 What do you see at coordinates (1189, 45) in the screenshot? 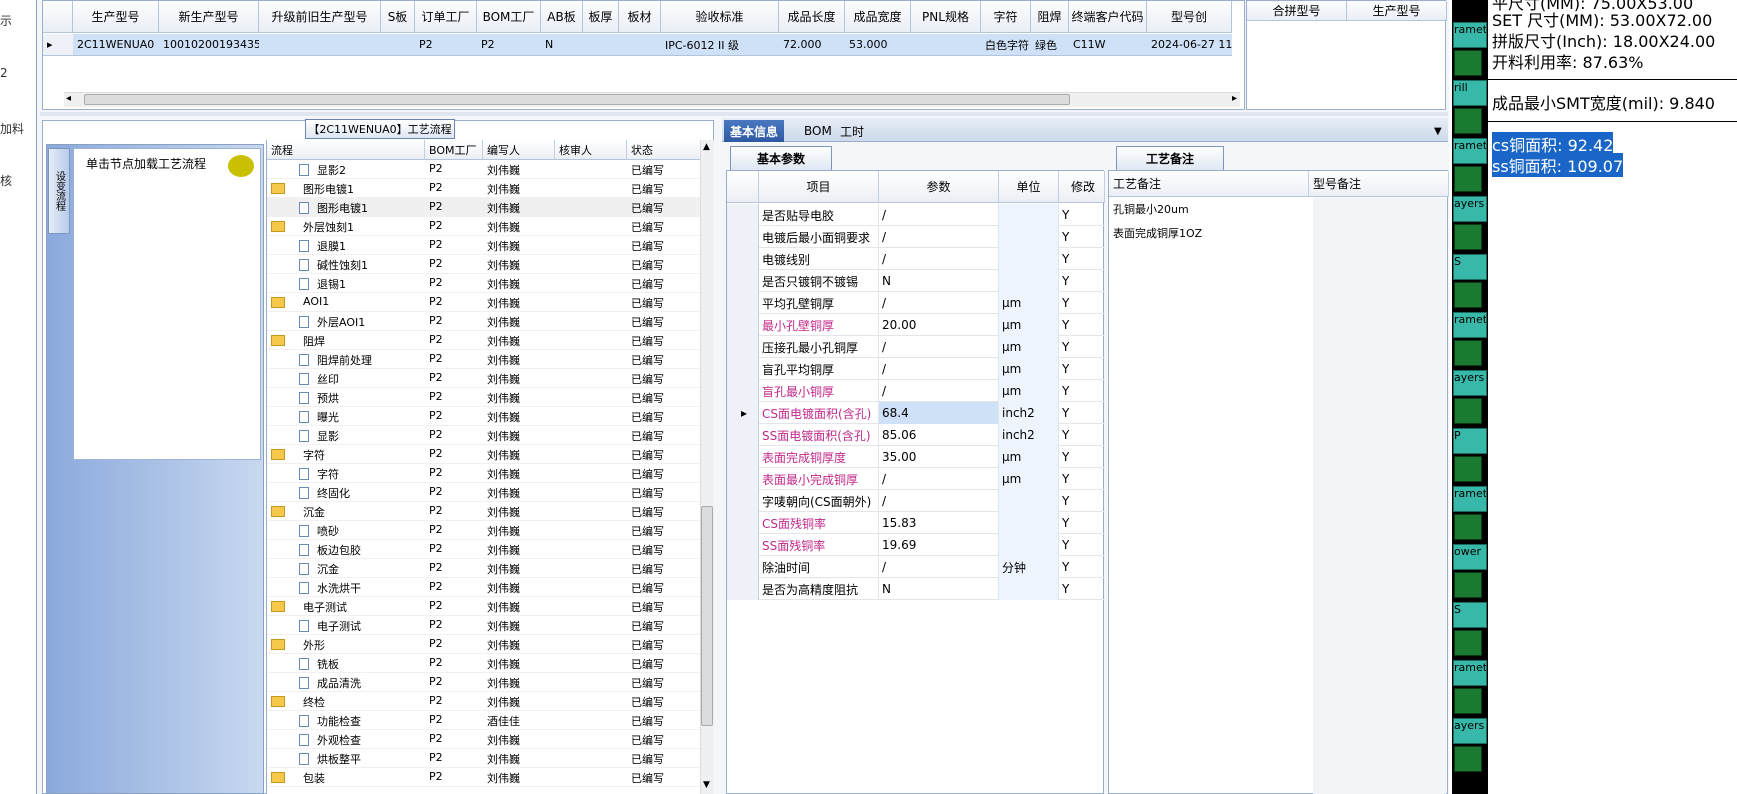
I see `order-cell: 2024-06-27 11:22` at bounding box center [1189, 45].